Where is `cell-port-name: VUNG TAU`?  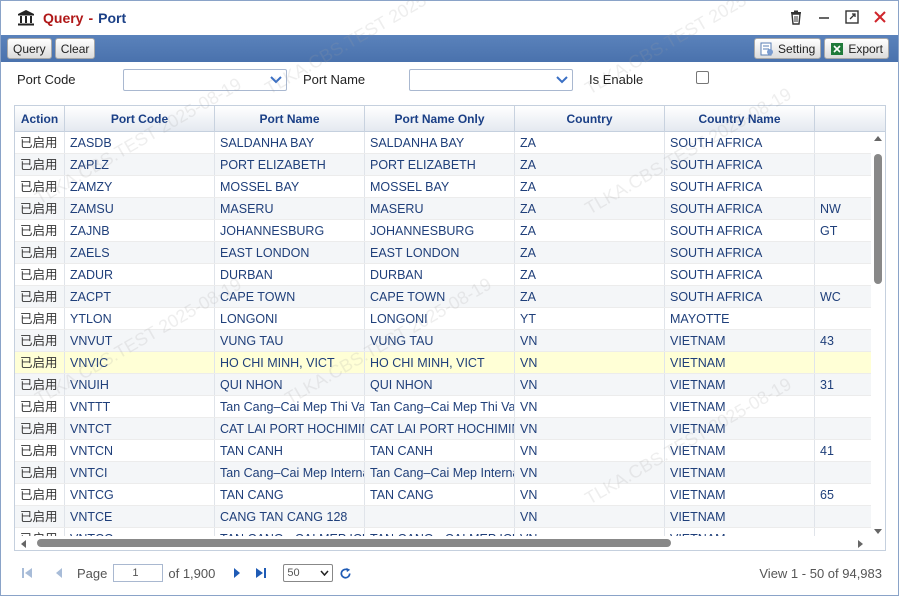
cell-port-name: VUNG TAU is located at coordinates (290, 340).